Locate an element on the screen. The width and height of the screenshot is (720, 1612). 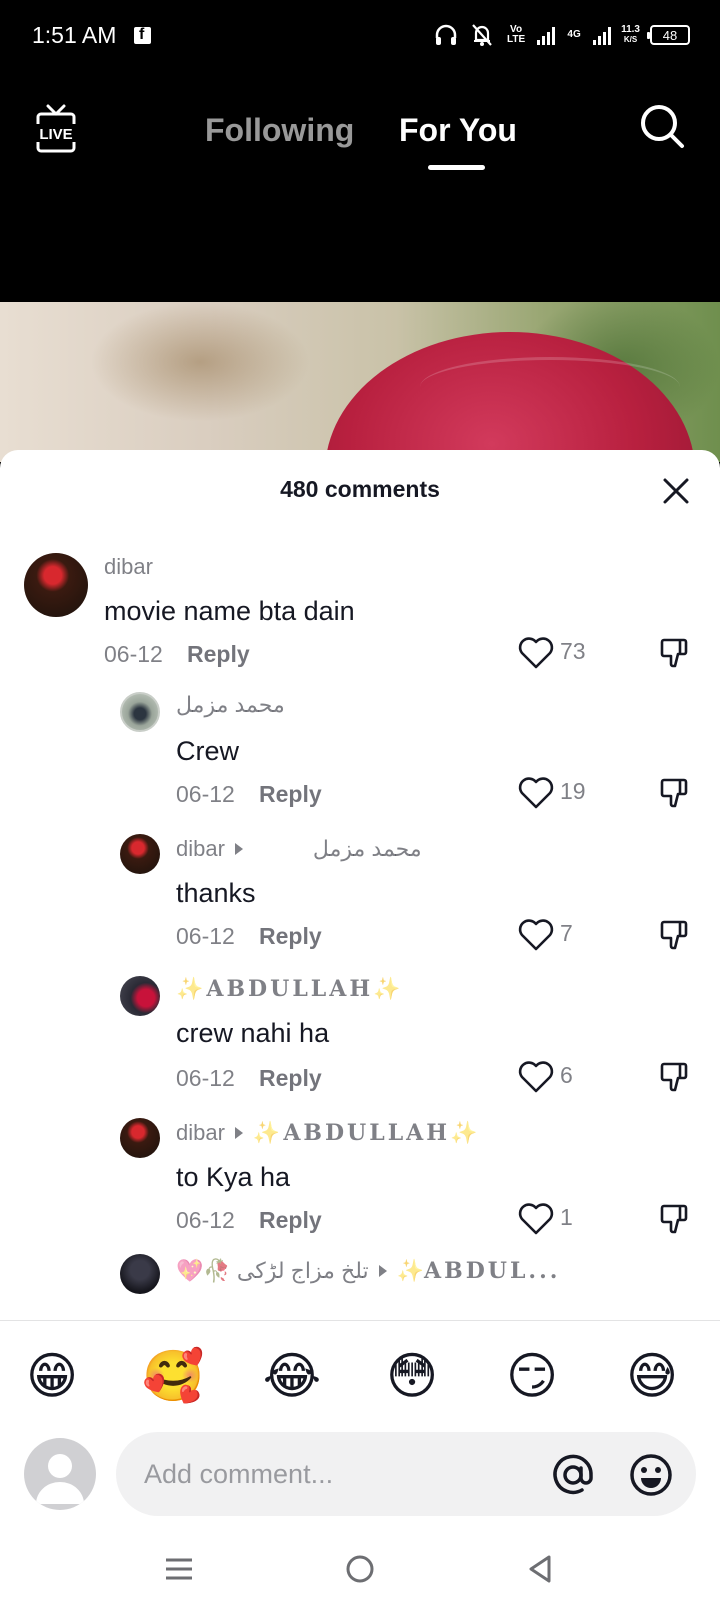
net-speed-unit: K/S is located at coordinates (630, 39).